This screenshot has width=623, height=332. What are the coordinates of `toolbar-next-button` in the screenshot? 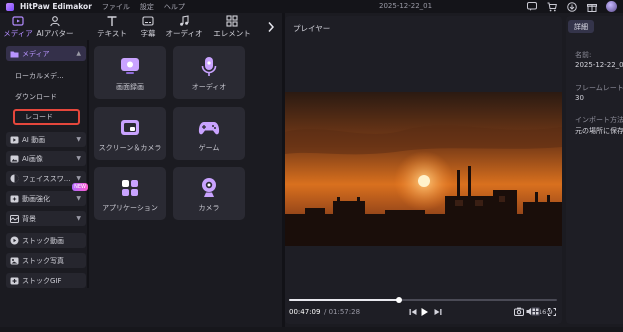 It's located at (271, 27).